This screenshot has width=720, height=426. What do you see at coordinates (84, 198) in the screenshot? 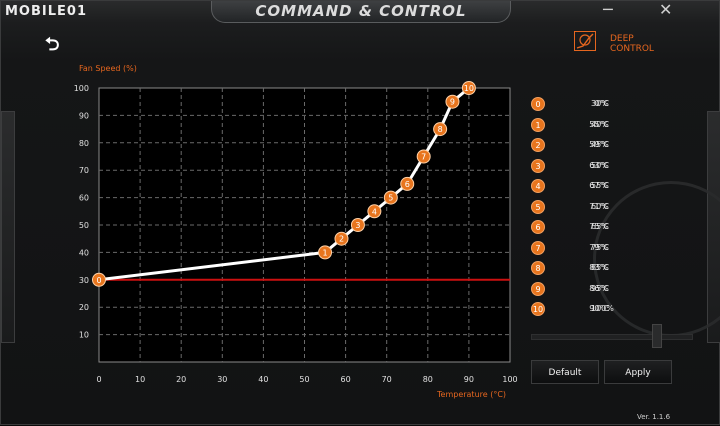
I see `y-tick-label: 60` at bounding box center [84, 198].